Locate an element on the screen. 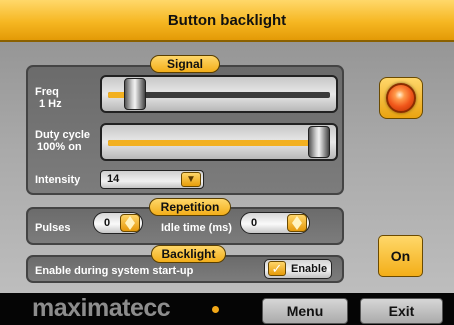 The width and height of the screenshot is (454, 325). logo-dot is located at coordinates (215, 309).